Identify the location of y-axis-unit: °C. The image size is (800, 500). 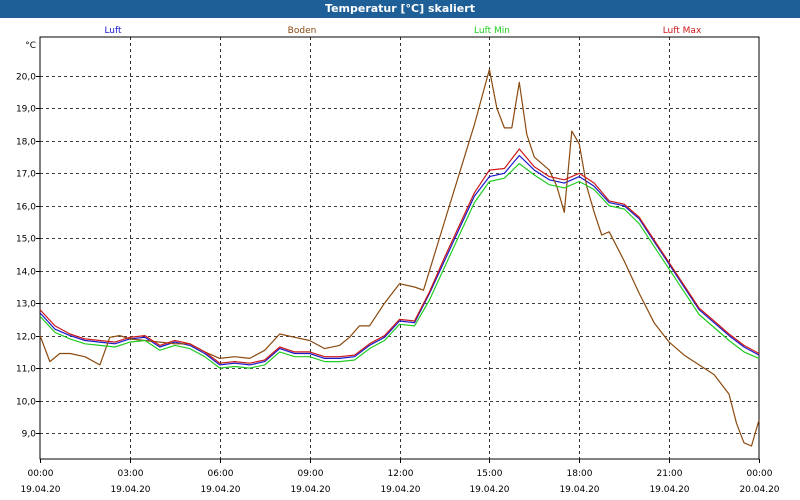
(30, 46).